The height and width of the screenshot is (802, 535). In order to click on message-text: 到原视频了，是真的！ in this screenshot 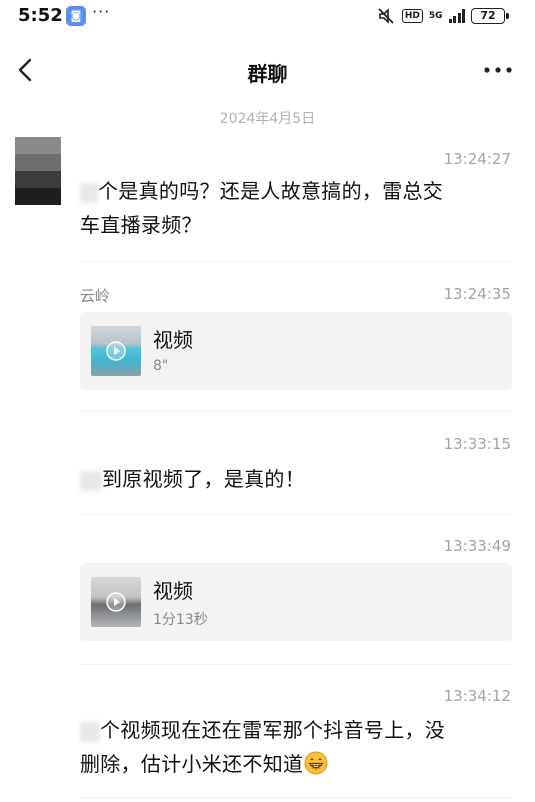, I will do `click(292, 479)`.